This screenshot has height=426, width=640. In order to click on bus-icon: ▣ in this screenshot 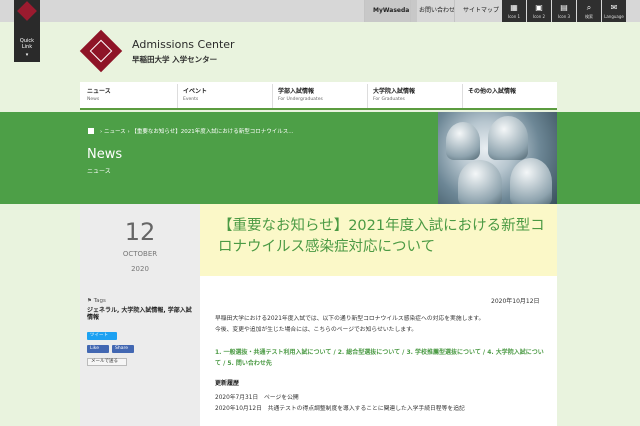, I will do `click(539, 7)`.